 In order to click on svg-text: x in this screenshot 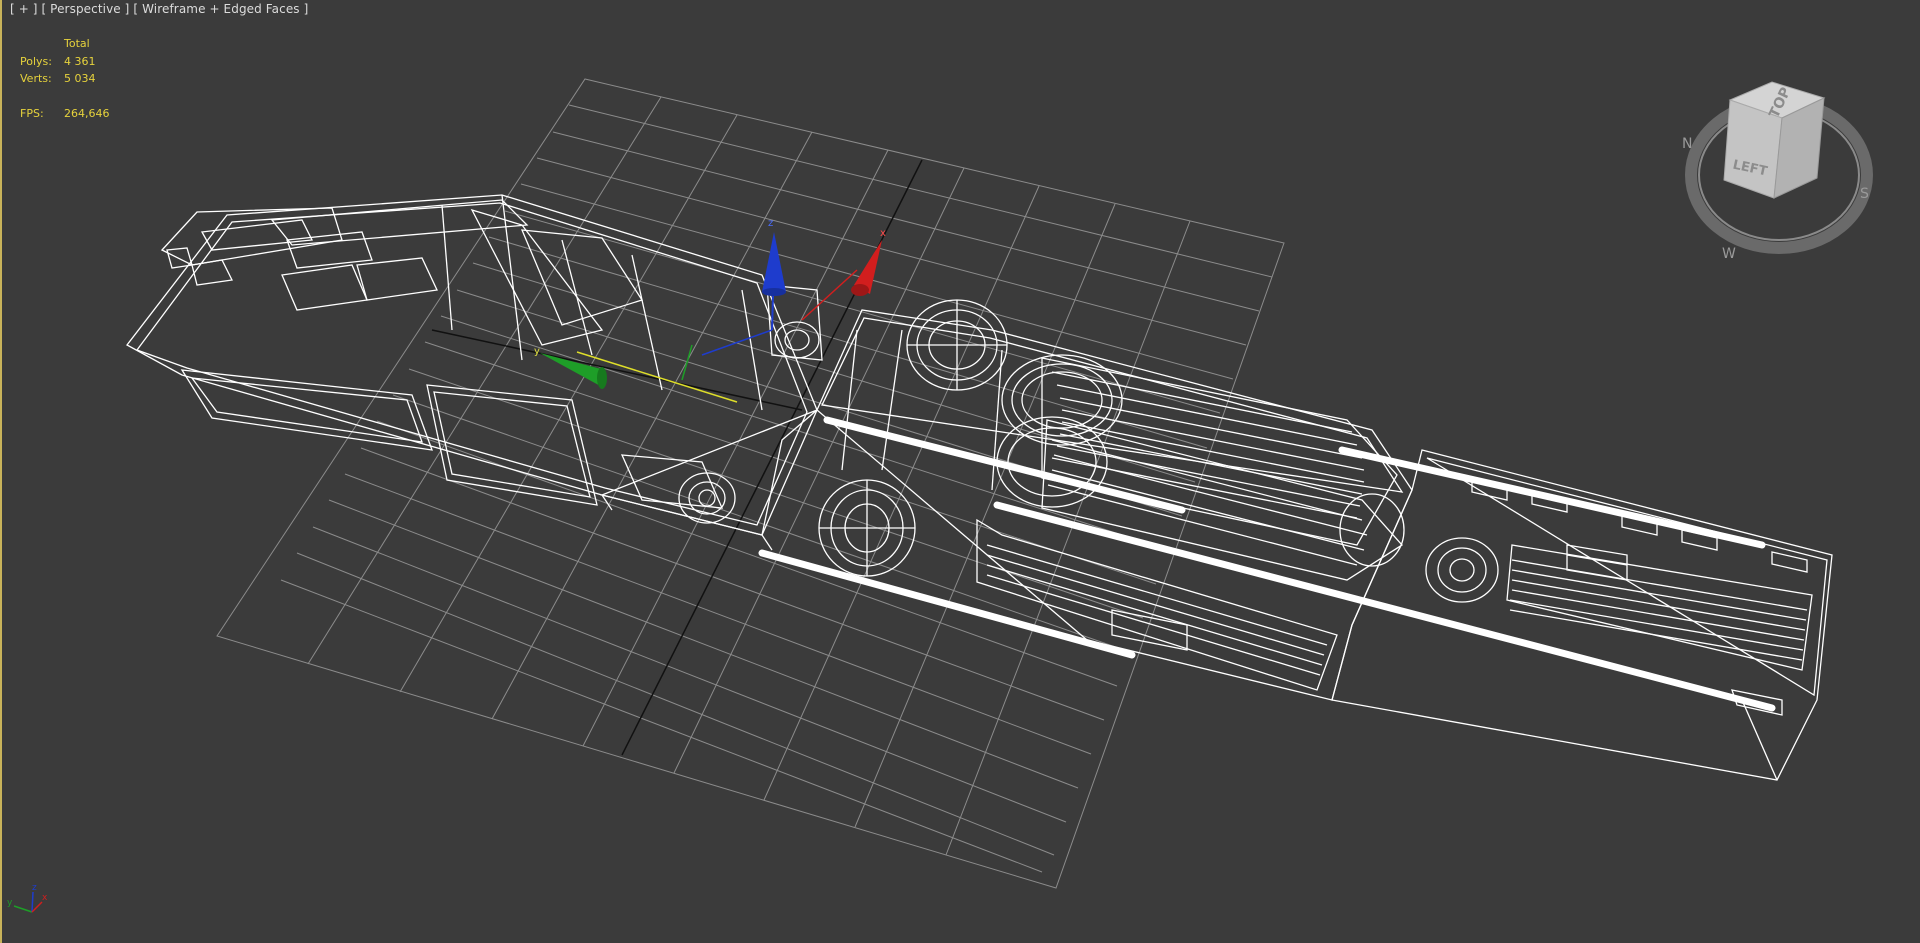, I will do `click(45, 898)`.